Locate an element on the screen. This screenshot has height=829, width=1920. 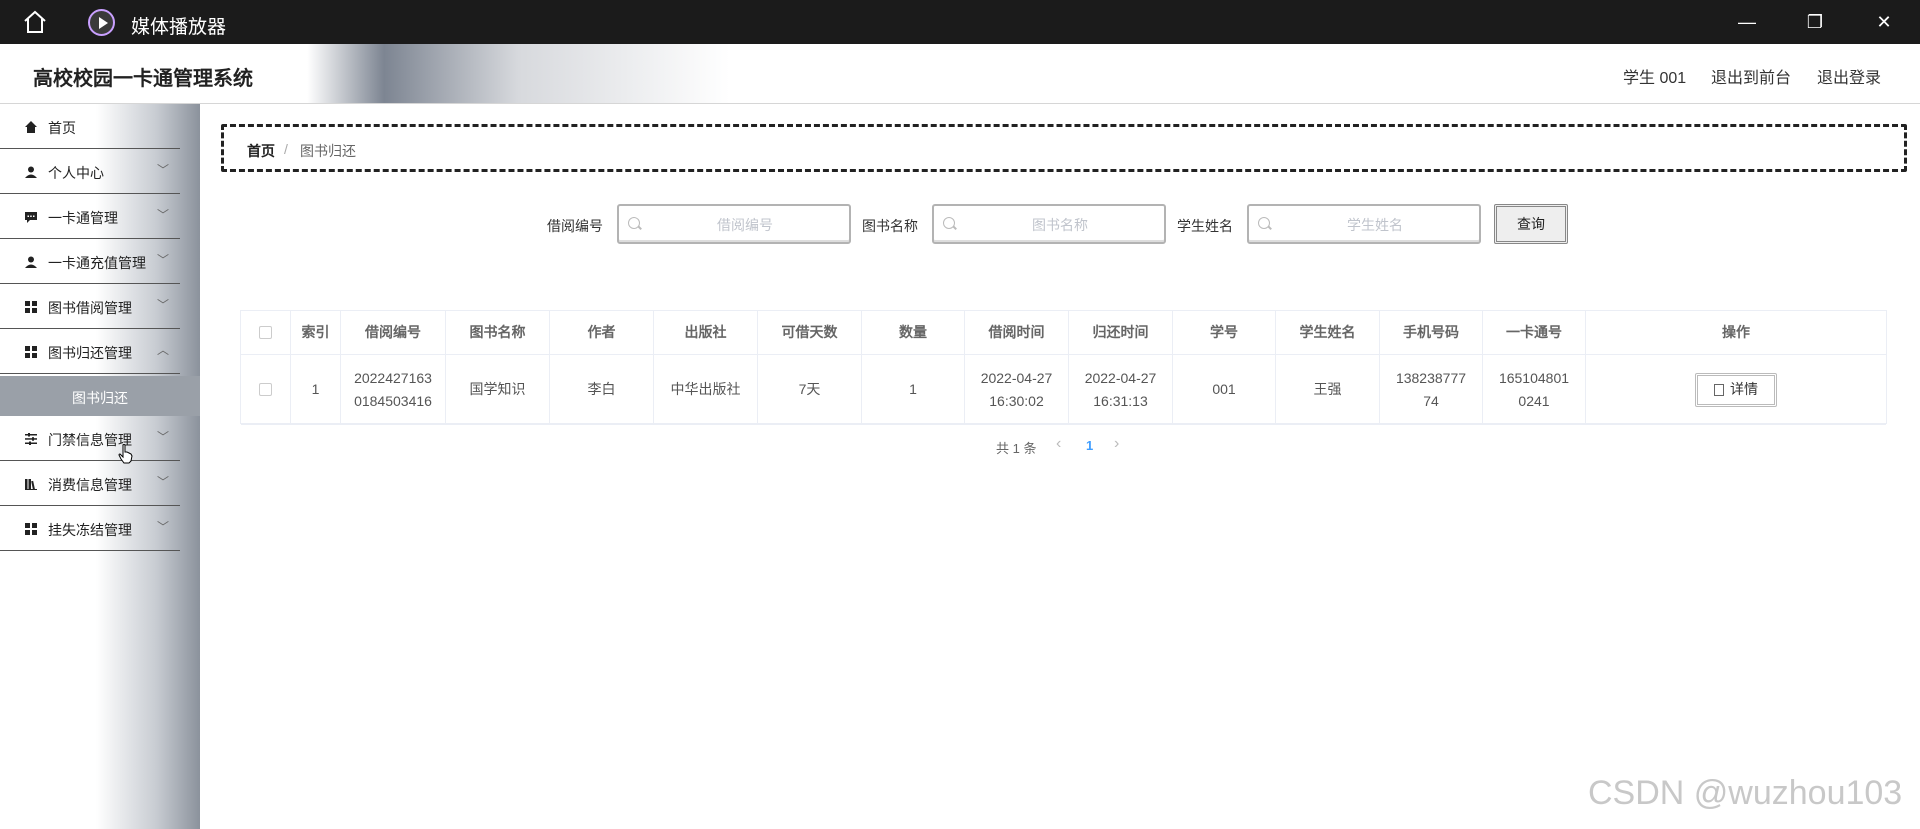
pagination-total: 共 1 条 is located at coordinates (1016, 448).